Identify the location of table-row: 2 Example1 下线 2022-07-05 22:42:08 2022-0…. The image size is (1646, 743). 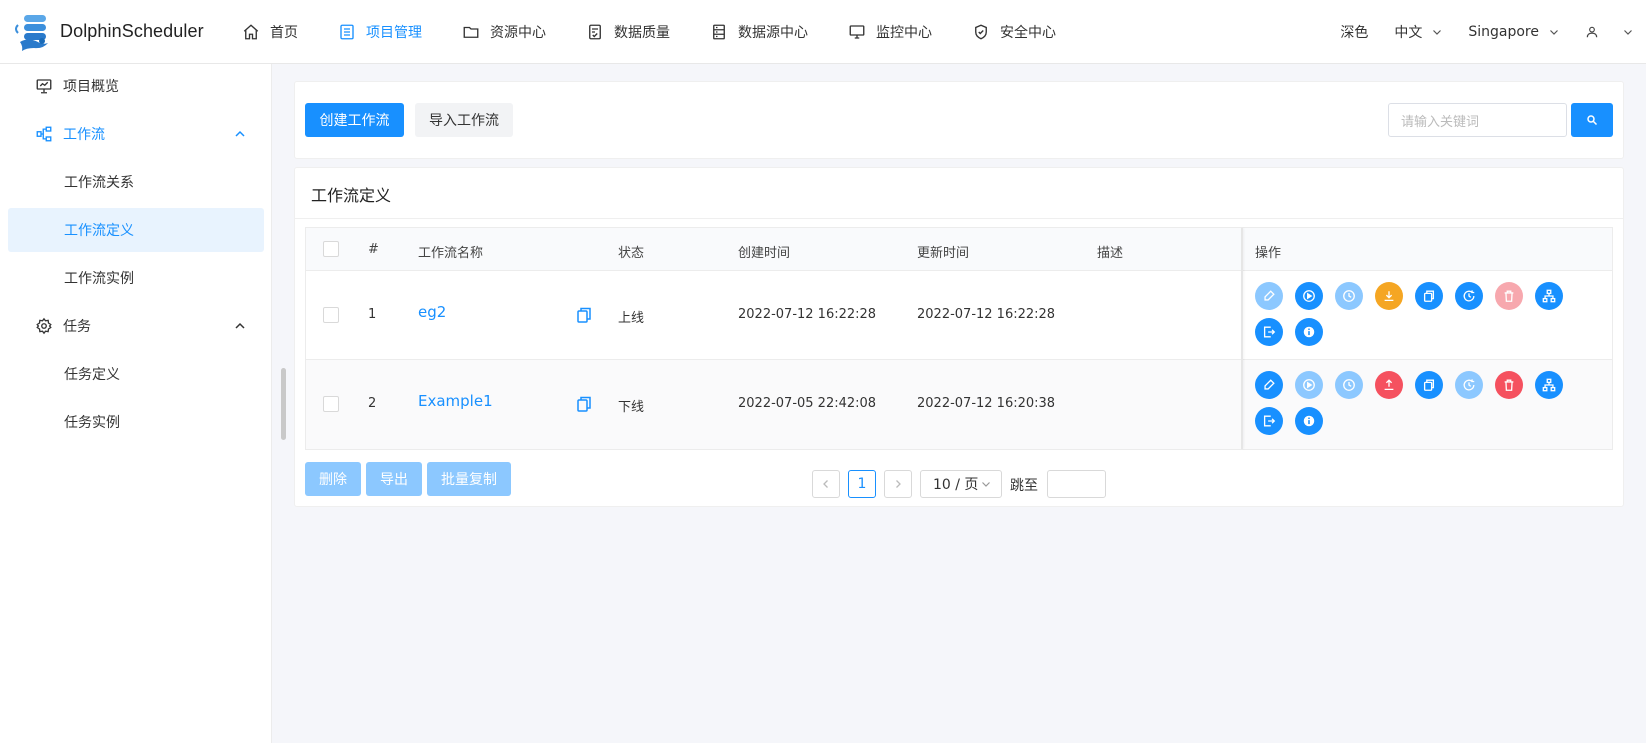
(959, 404).